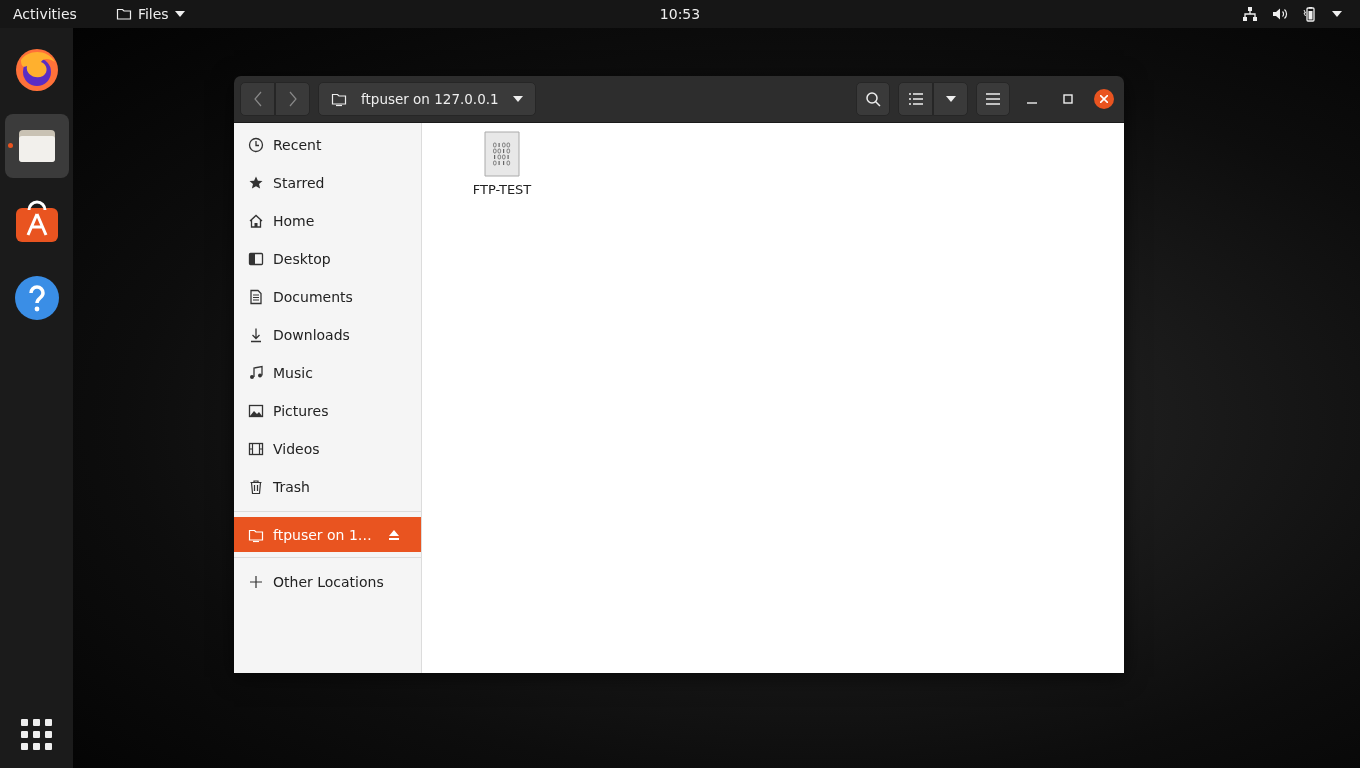 The image size is (1360, 768). Describe the element at coordinates (257, 99) in the screenshot. I see `chevron-left-icon` at that location.